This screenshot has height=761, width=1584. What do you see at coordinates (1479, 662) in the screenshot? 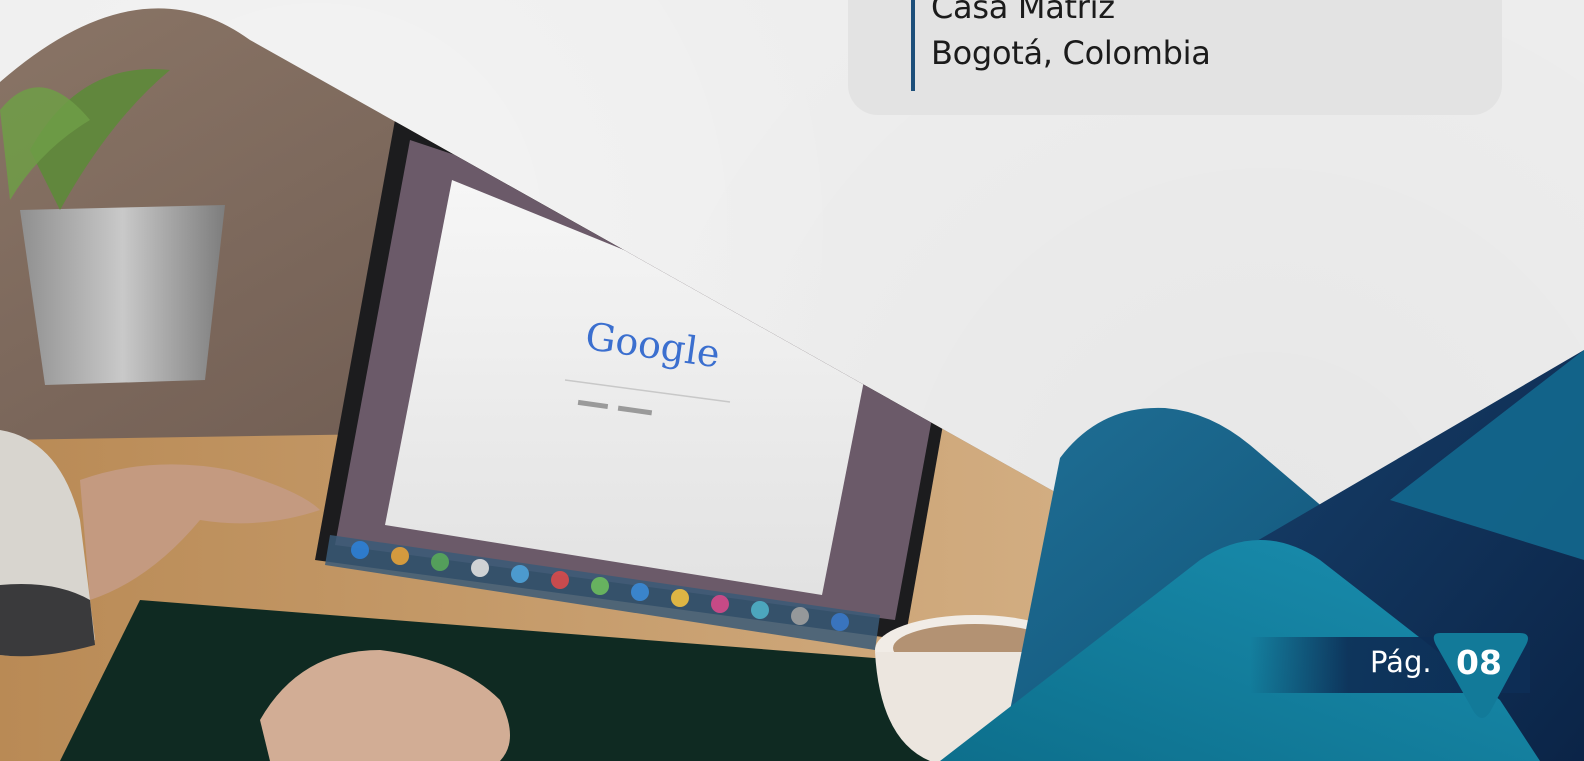
I see `page-number: 08` at bounding box center [1479, 662].